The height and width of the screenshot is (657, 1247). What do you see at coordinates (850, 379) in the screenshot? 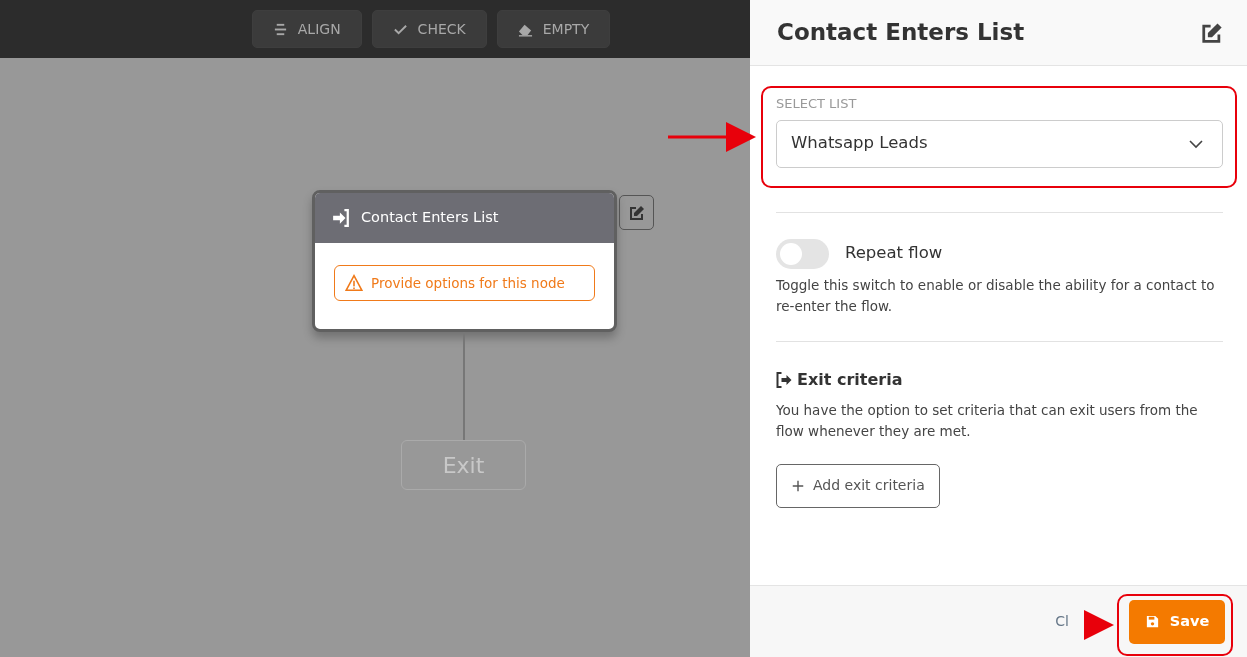
I see `section-heading: Exit criteria` at bounding box center [850, 379].